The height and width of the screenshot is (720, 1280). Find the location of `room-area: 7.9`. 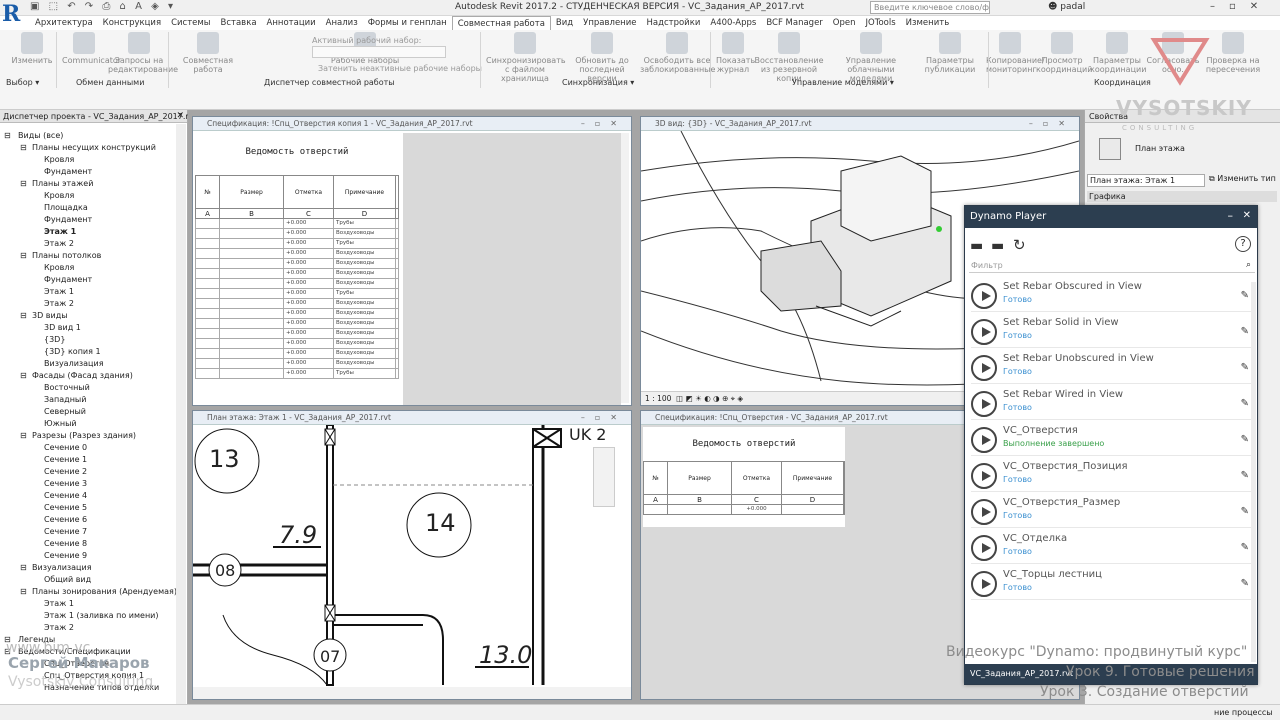

room-area: 7.9 is located at coordinates (298, 535).